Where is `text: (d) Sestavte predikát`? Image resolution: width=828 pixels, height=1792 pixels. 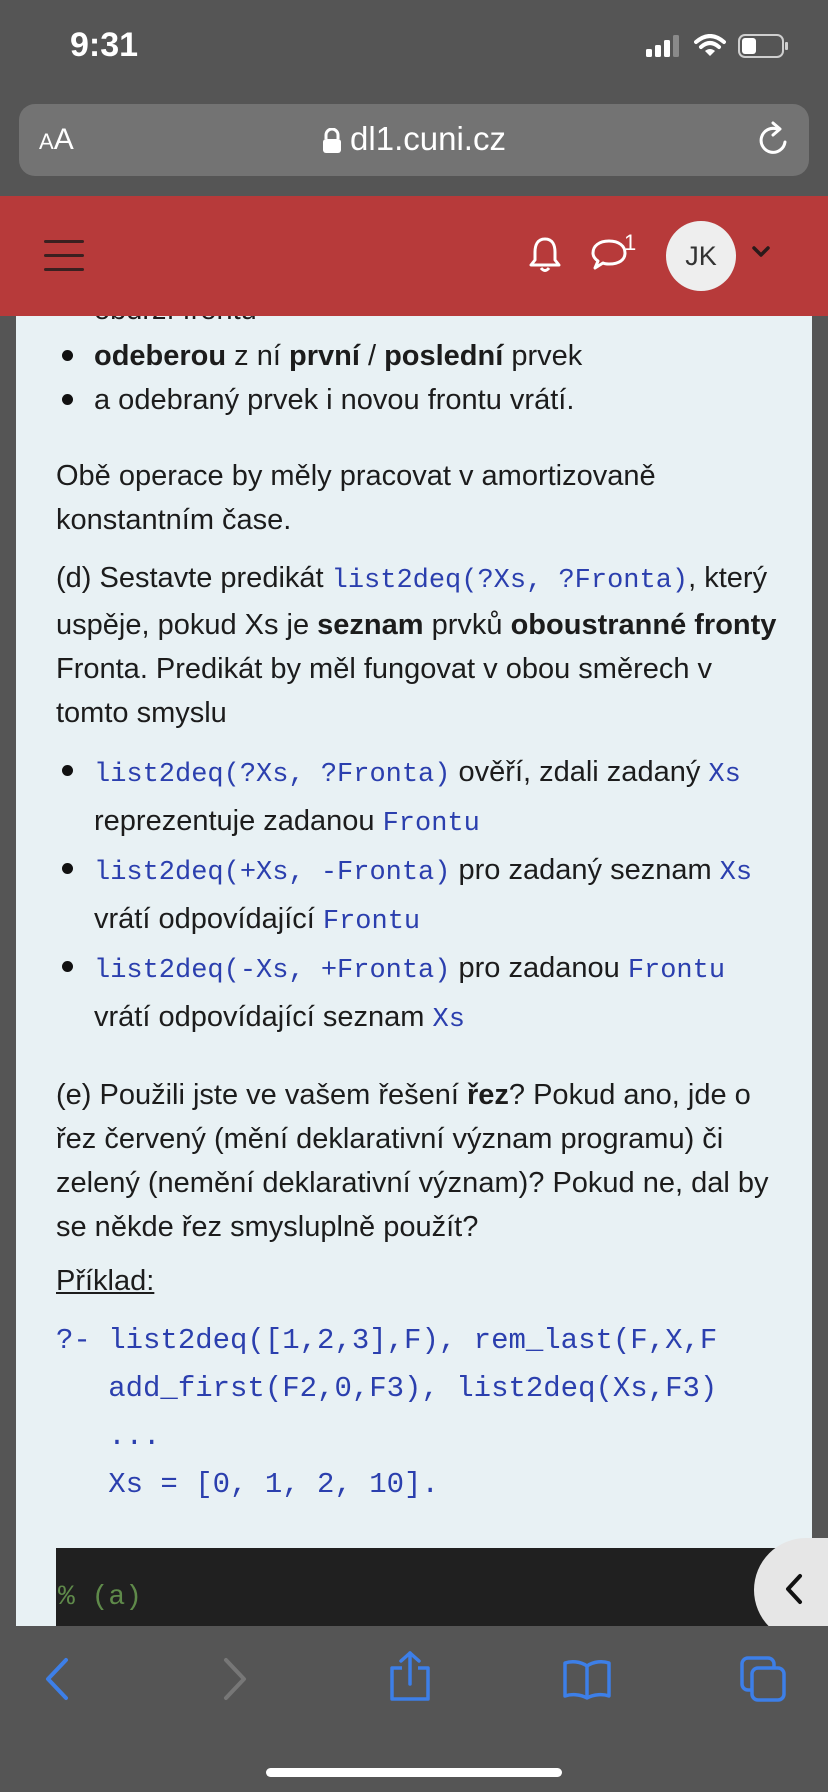
text: (d) Sestavte predikát is located at coordinates (194, 578).